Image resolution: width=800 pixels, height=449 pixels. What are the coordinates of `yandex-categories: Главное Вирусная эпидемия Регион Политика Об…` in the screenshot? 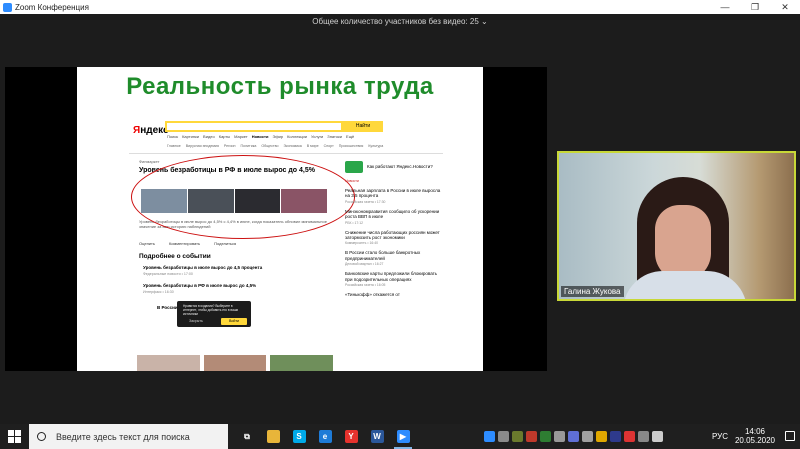 It's located at (275, 146).